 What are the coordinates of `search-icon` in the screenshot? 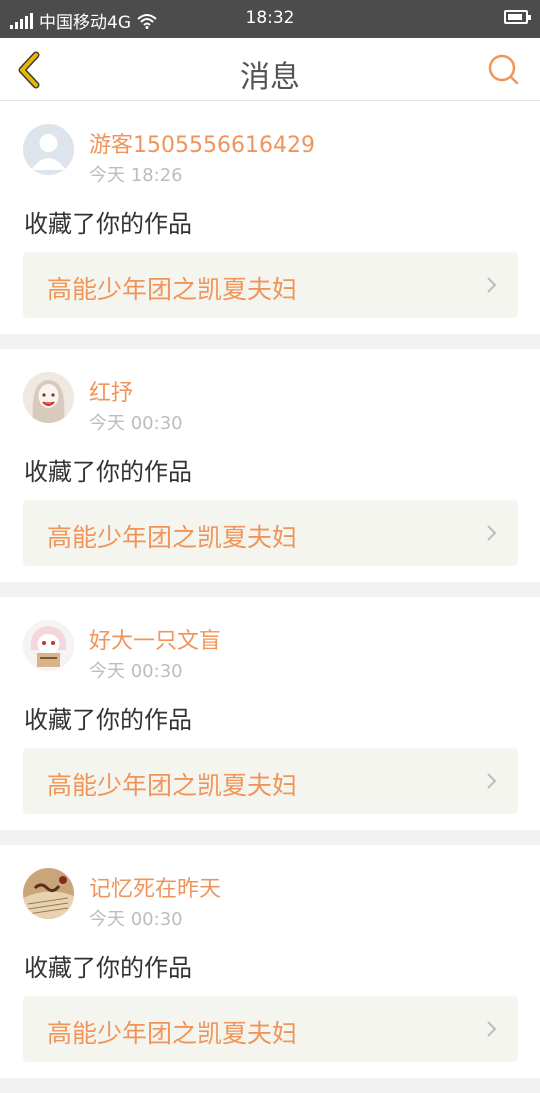 It's located at (503, 69).